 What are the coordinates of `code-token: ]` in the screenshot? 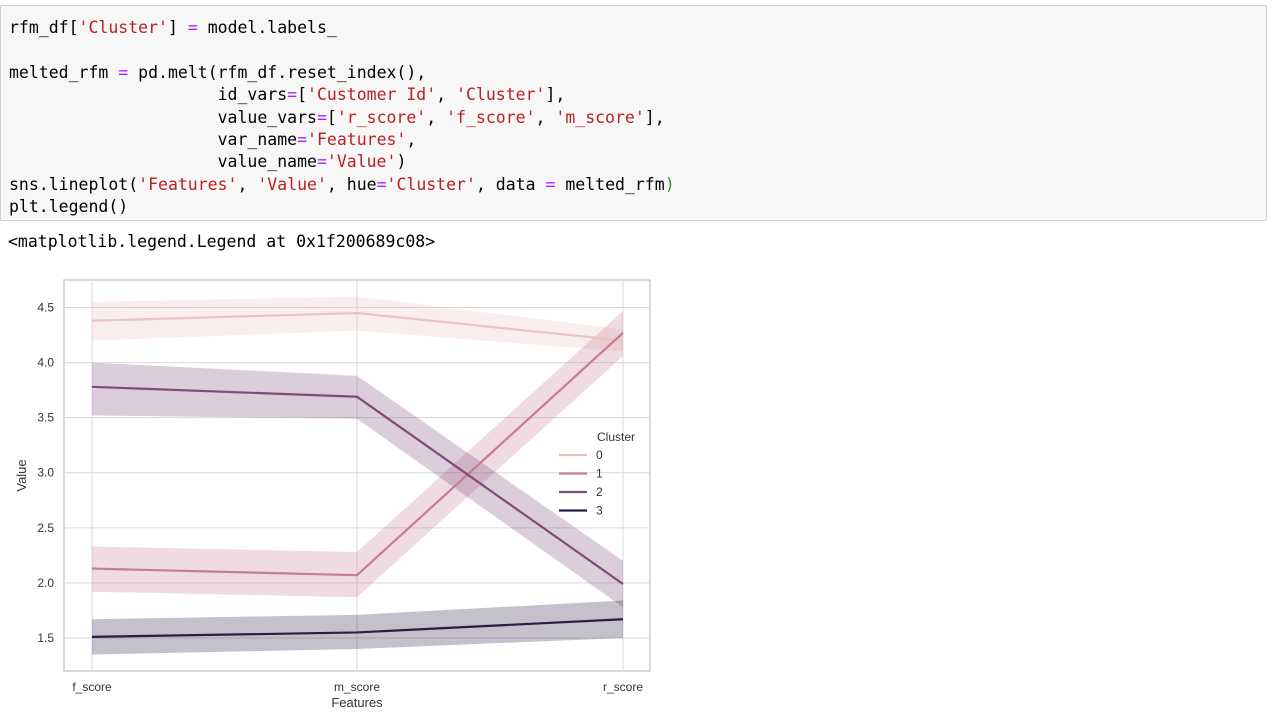 It's located at (177, 27).